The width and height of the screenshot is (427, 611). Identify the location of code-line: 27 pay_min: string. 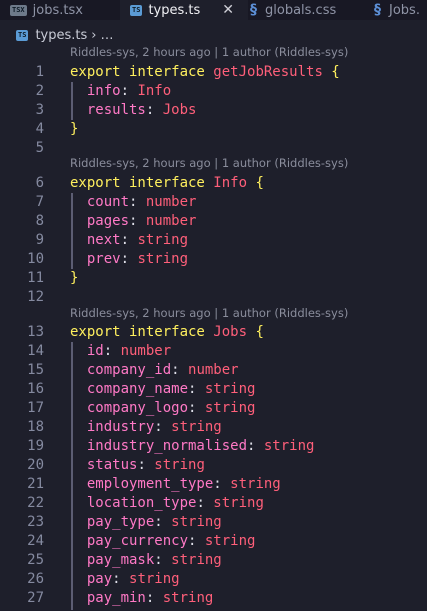
(213, 598).